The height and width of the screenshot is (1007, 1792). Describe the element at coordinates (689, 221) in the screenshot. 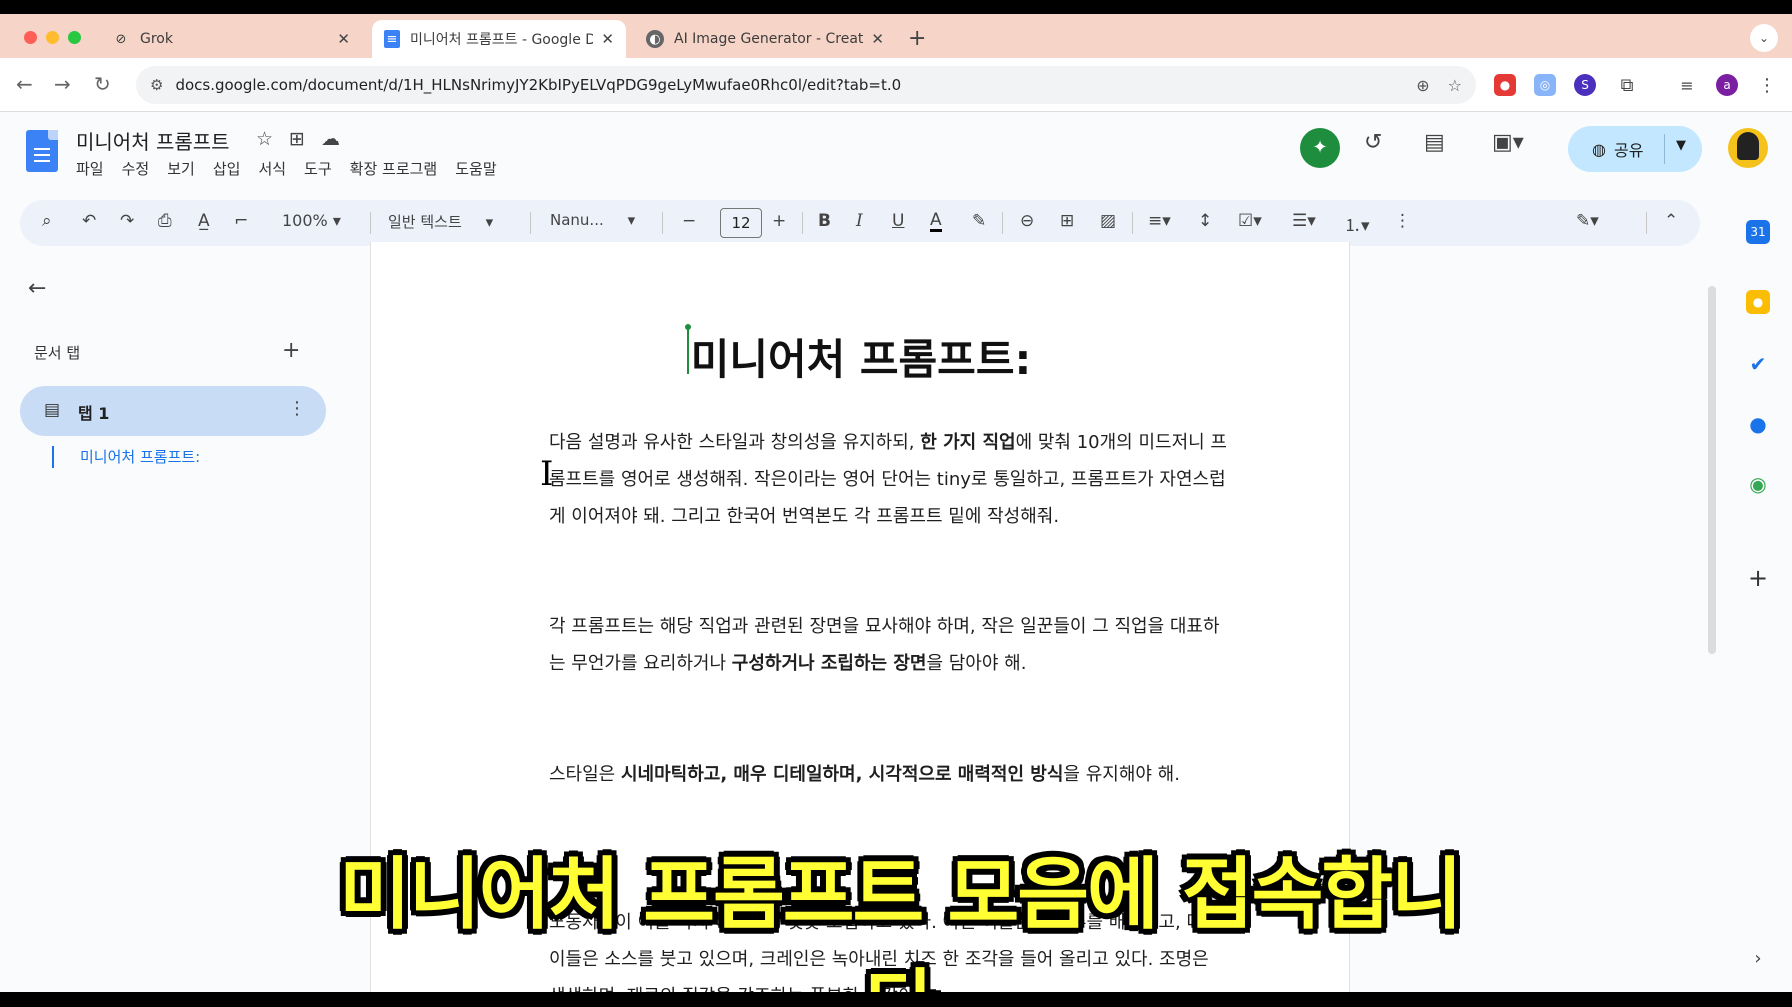

I see `decrease-font-size-icon: −` at that location.